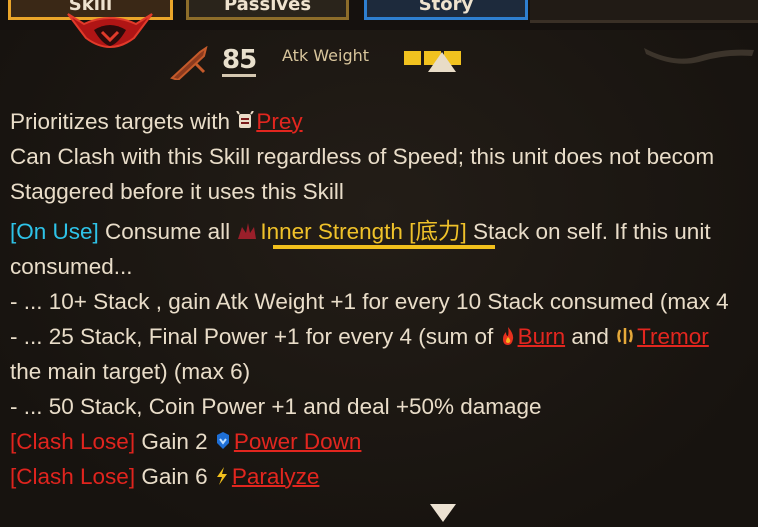 Image resolution: width=758 pixels, height=527 pixels. Describe the element at coordinates (590, 336) in the screenshot. I see `desc-text: and` at that location.